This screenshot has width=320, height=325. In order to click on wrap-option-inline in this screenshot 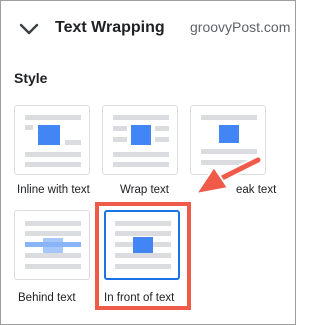, I will do `click(52, 140)`.